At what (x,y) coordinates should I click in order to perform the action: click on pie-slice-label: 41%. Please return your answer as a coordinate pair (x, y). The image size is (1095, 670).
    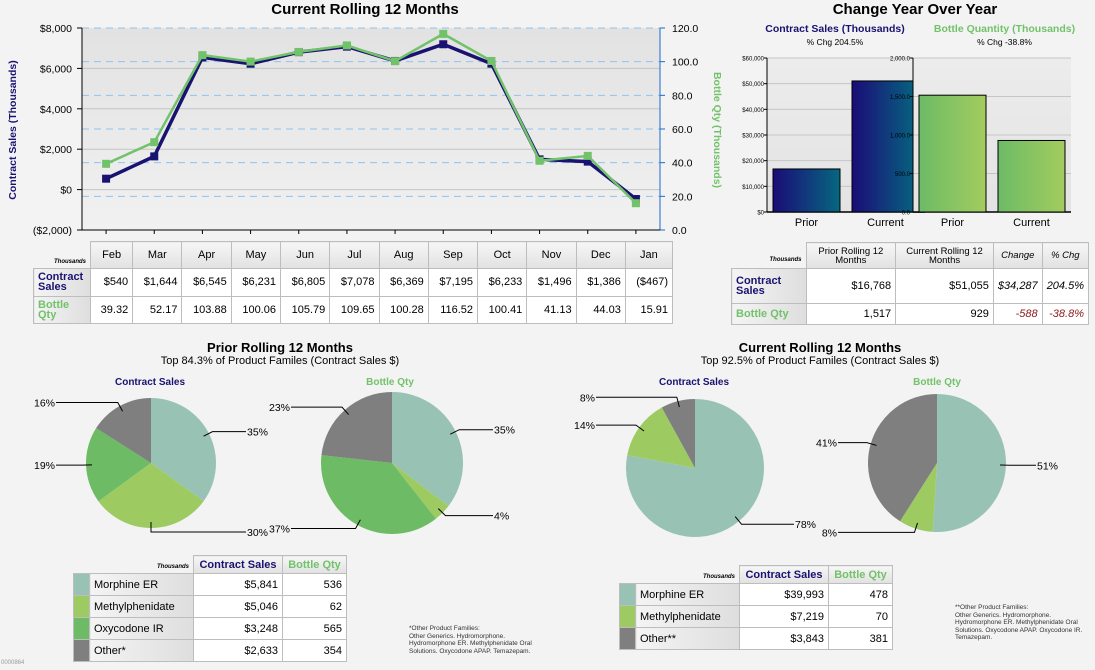
    Looking at the image, I should click on (826, 444).